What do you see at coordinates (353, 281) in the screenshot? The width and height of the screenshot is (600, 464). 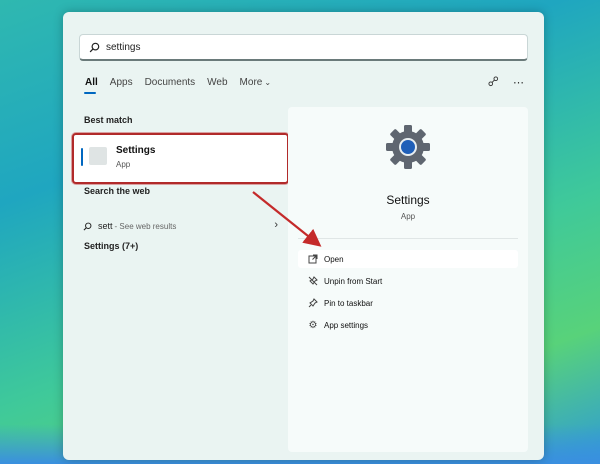 I see `unpin-action-label: Unpin from Start` at bounding box center [353, 281].